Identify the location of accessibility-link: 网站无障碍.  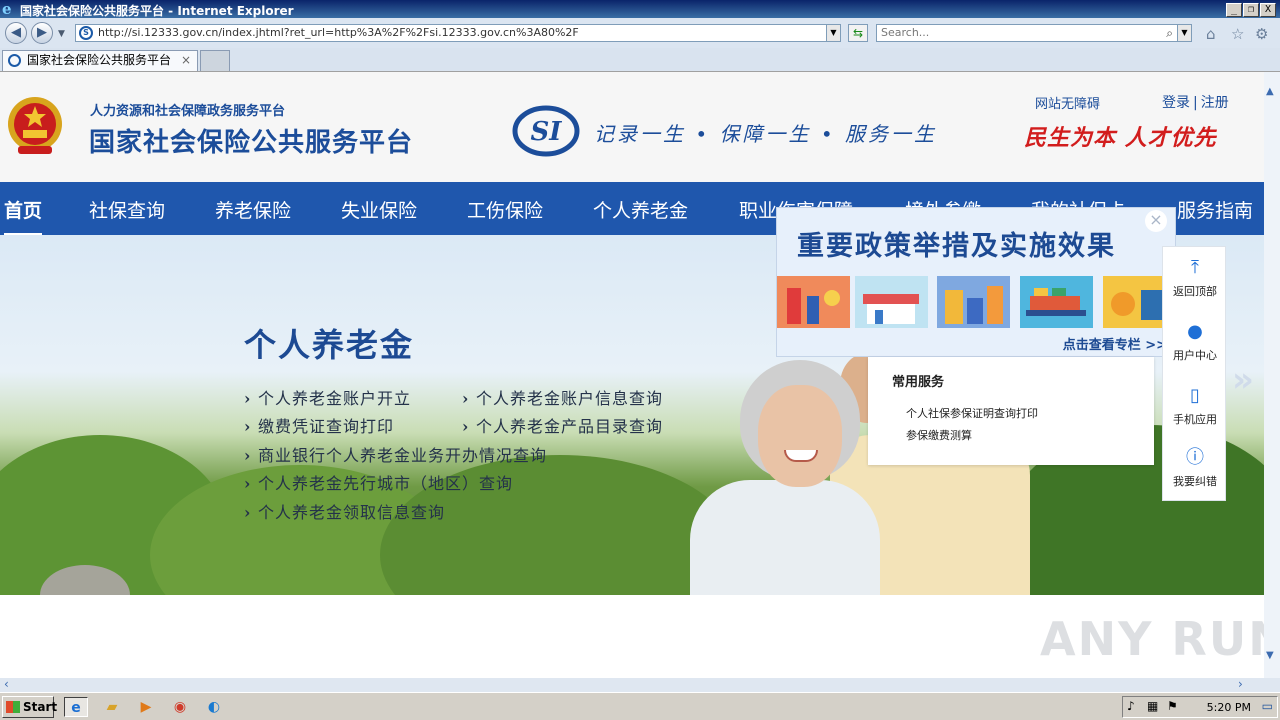
(1067, 102).